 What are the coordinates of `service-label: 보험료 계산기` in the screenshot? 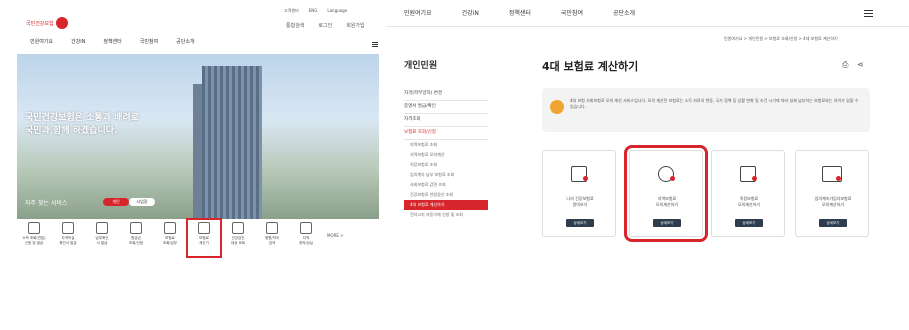 It's located at (204, 240).